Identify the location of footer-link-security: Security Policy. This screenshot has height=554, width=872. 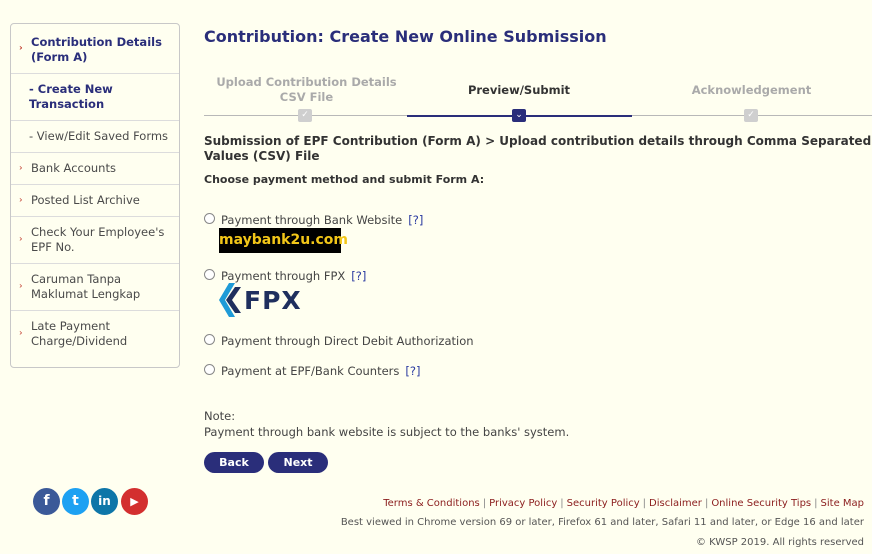
(603, 503).